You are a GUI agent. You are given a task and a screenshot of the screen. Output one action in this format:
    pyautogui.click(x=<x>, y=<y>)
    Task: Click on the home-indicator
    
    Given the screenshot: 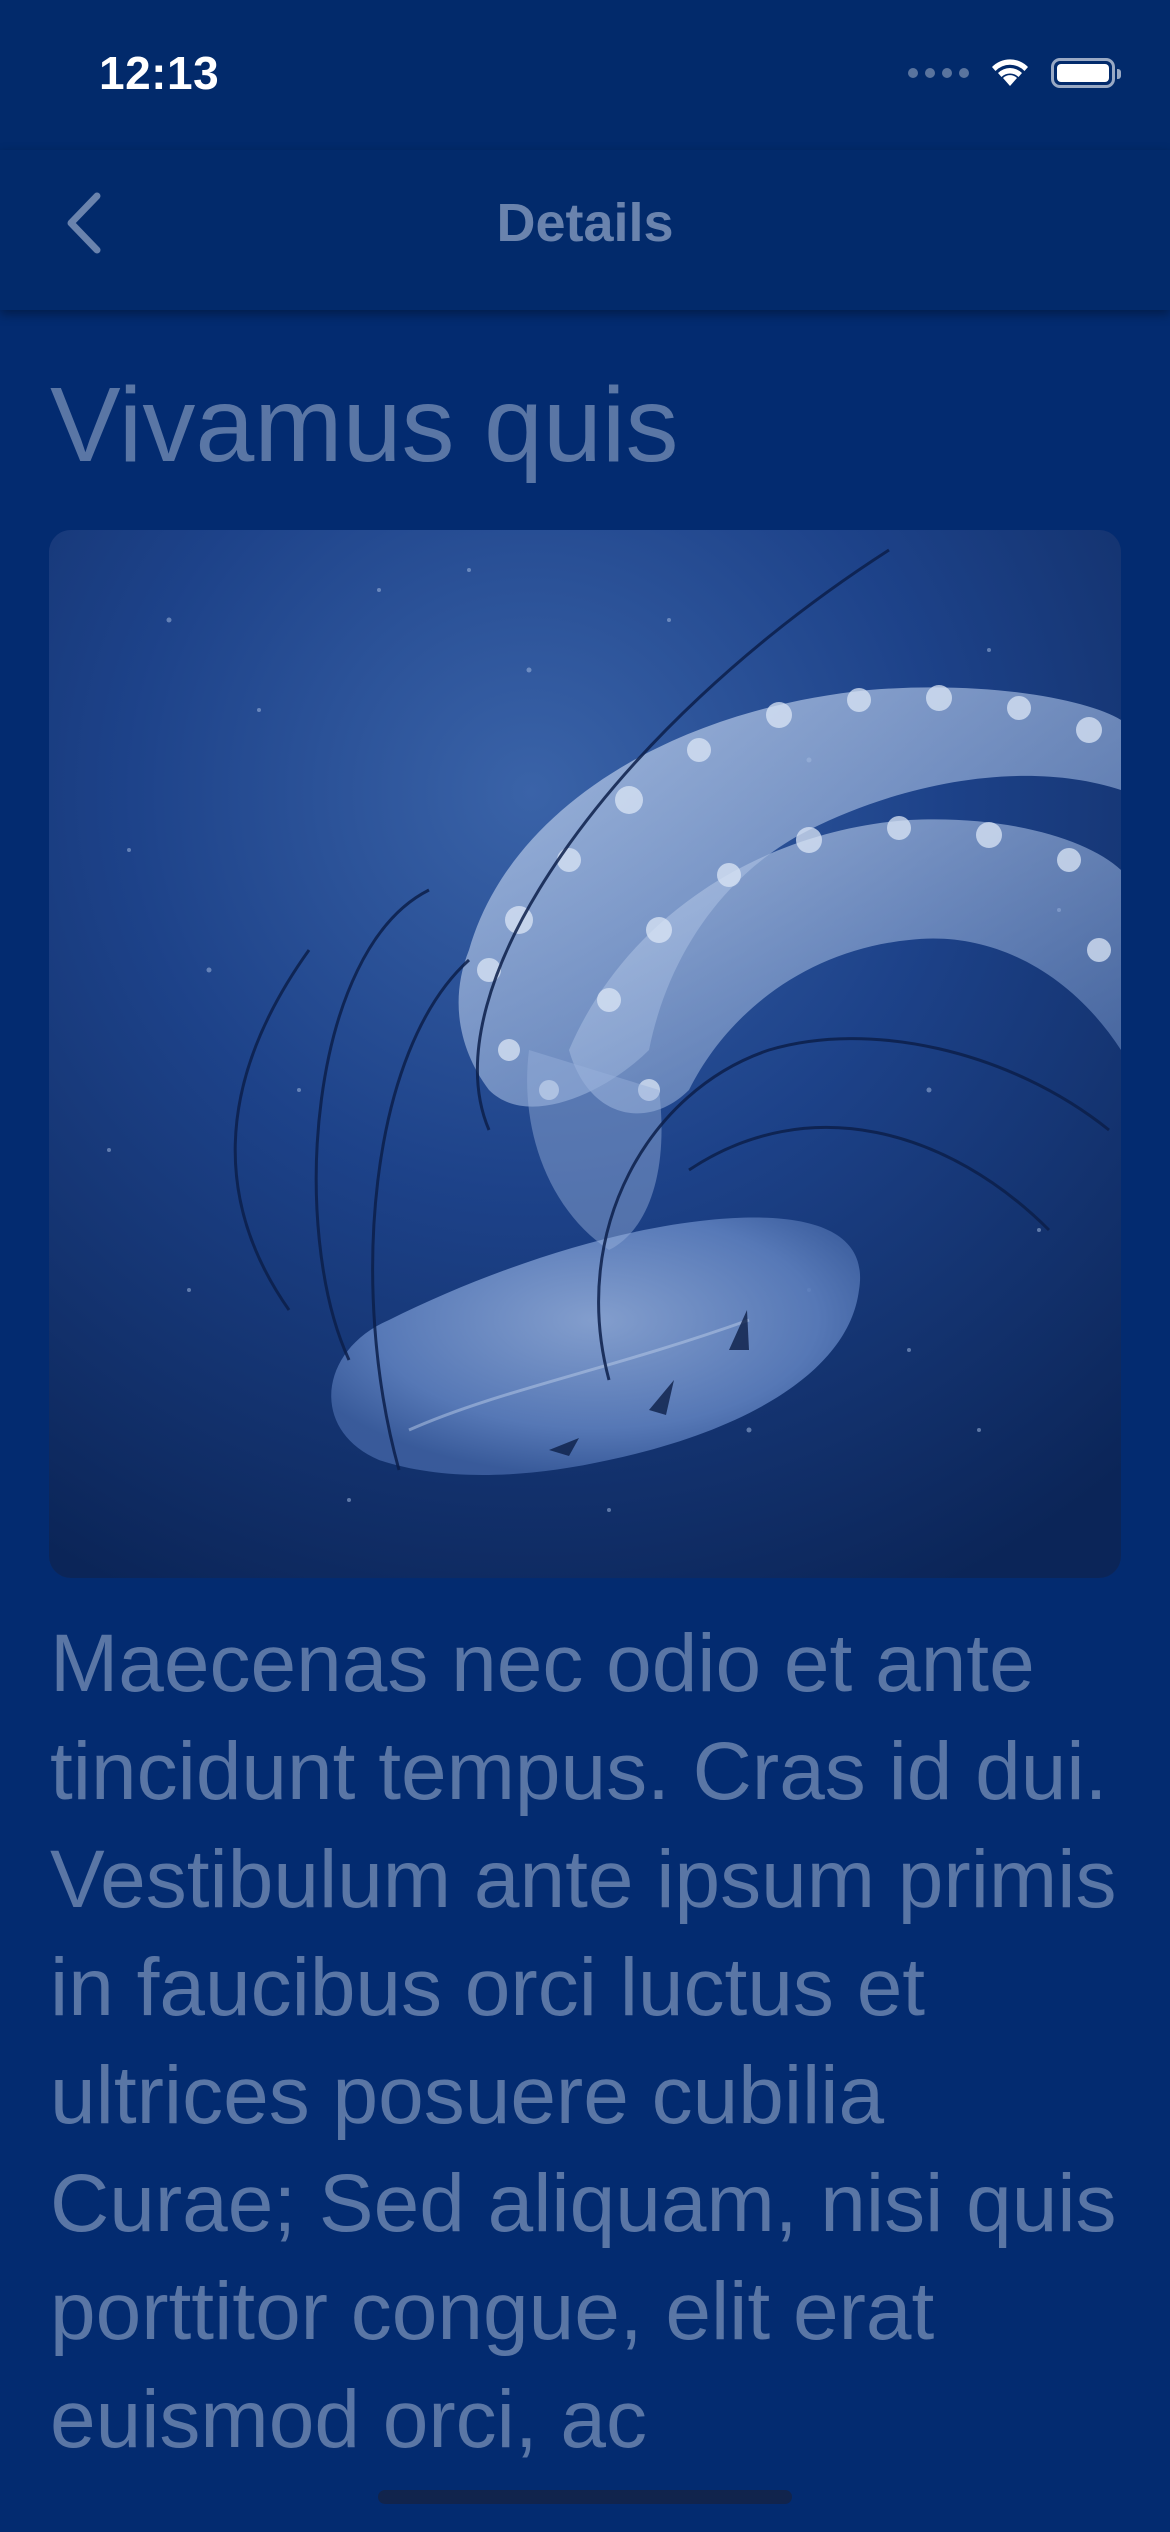 What is the action you would take?
    pyautogui.click(x=585, y=2497)
    